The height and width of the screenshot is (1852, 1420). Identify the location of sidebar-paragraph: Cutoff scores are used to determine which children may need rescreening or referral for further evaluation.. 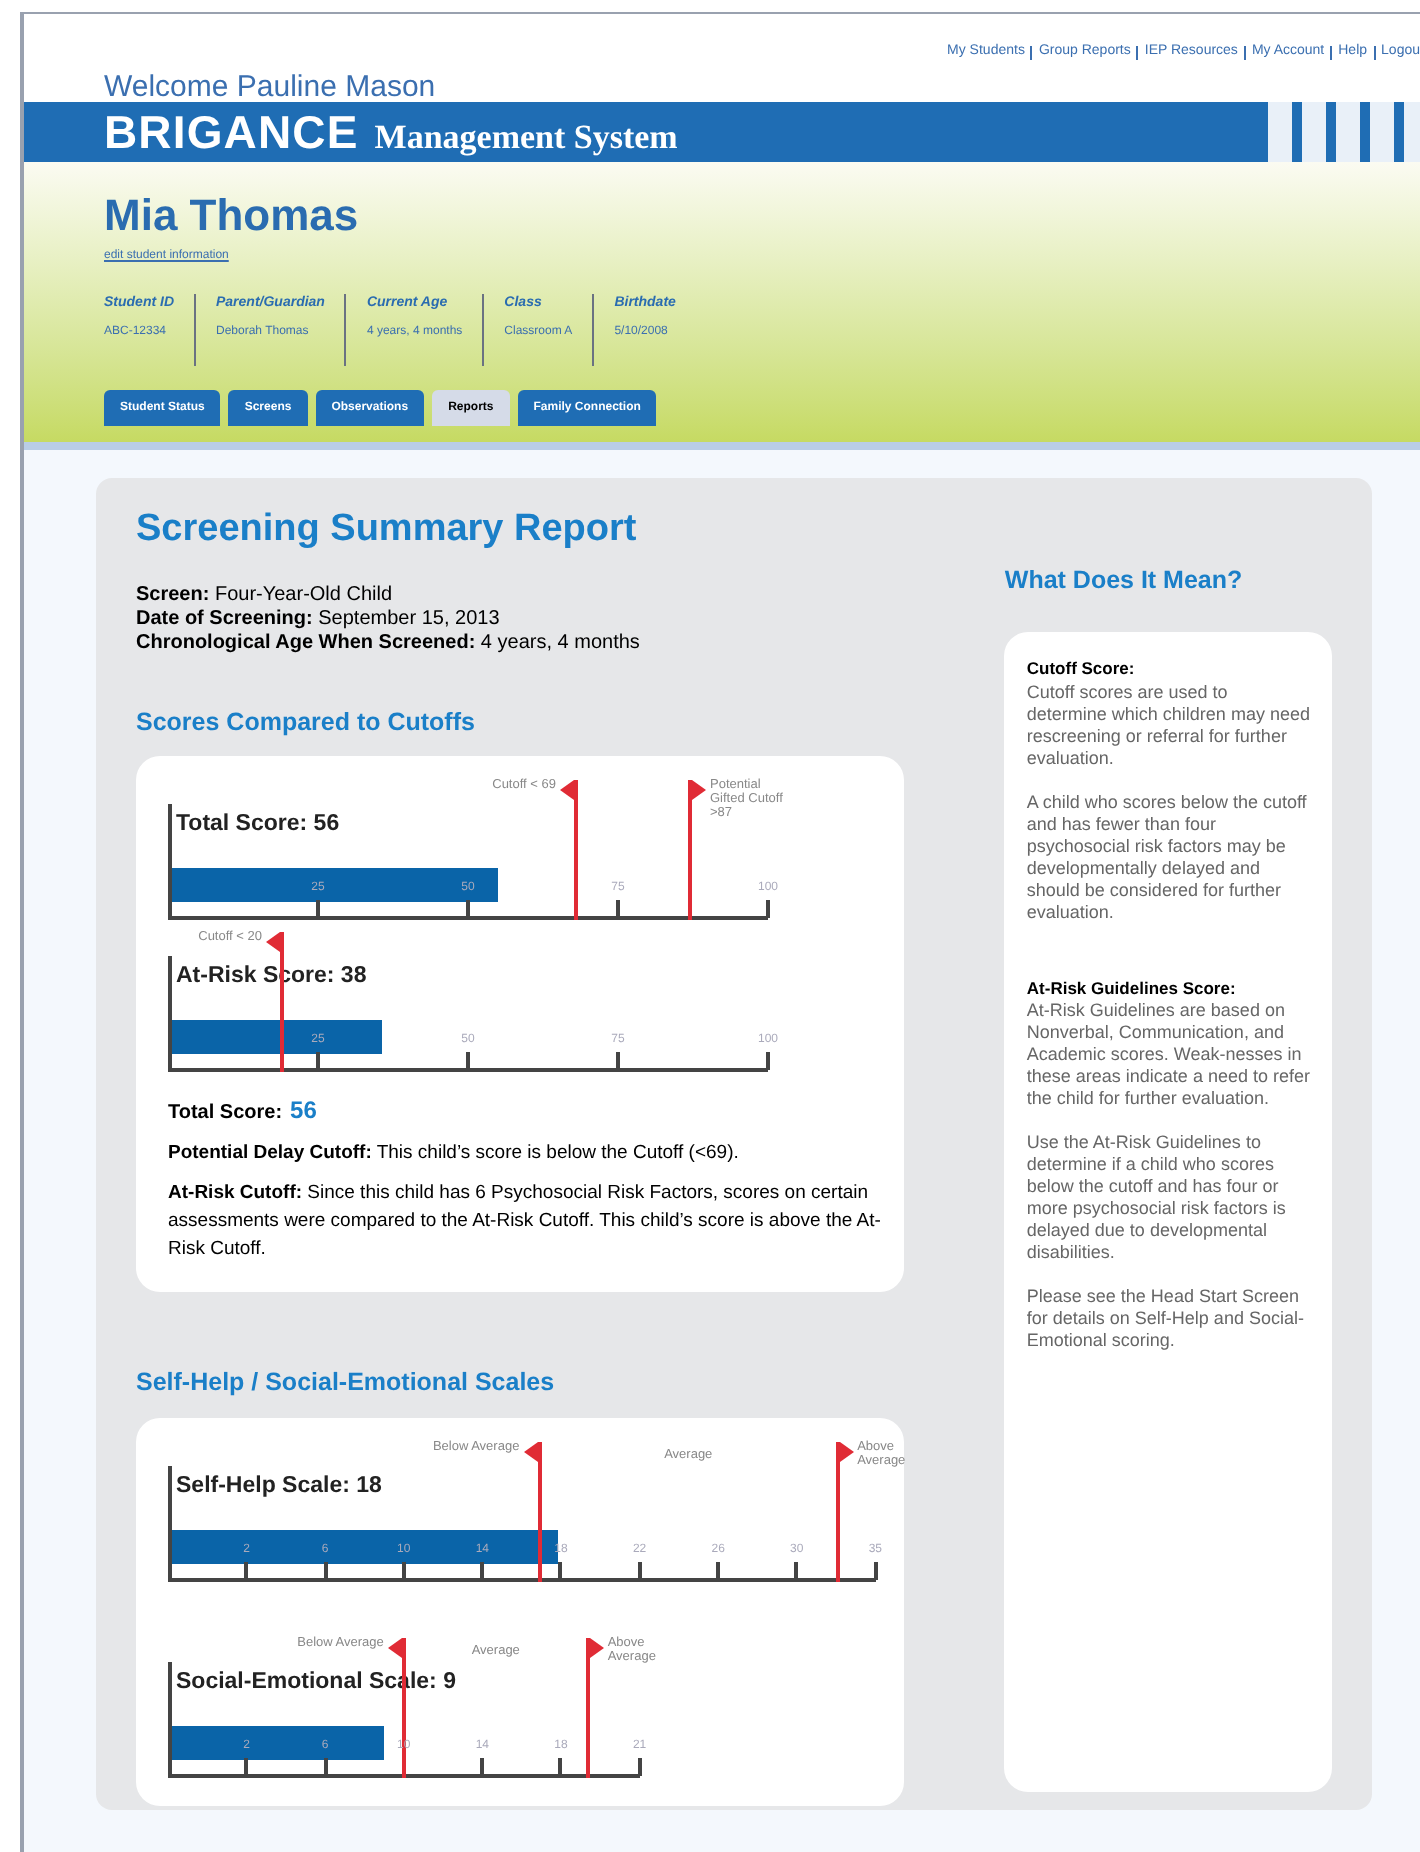
(1168, 725).